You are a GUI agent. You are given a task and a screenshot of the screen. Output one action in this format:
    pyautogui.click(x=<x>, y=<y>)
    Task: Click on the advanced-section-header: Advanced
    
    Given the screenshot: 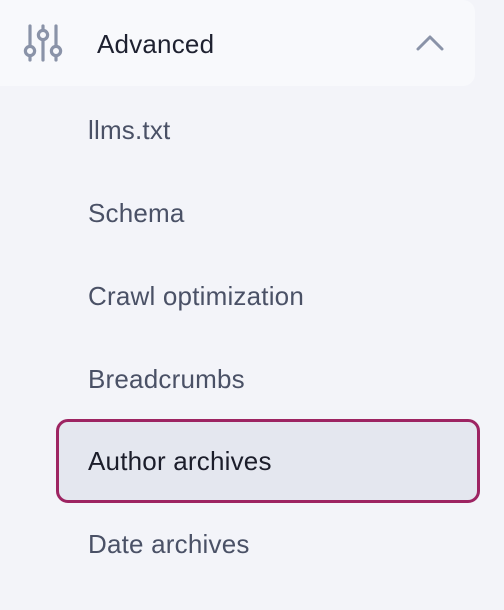 What is the action you would take?
    pyautogui.click(x=237, y=43)
    